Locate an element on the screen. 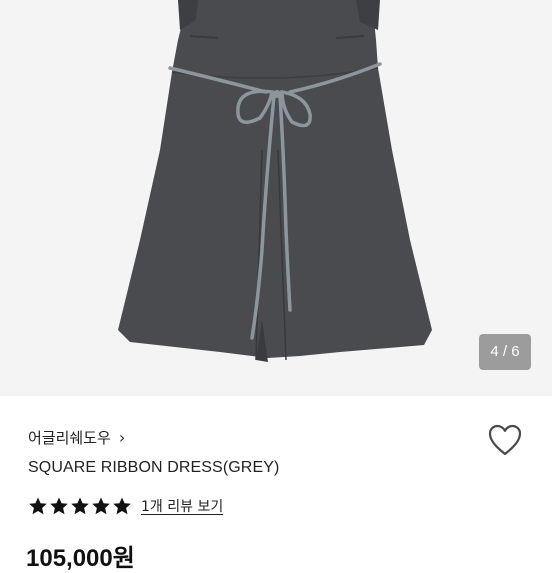 The width and height of the screenshot is (552, 573). brand-link: 어글리쉐도우 › is located at coordinates (76, 437).